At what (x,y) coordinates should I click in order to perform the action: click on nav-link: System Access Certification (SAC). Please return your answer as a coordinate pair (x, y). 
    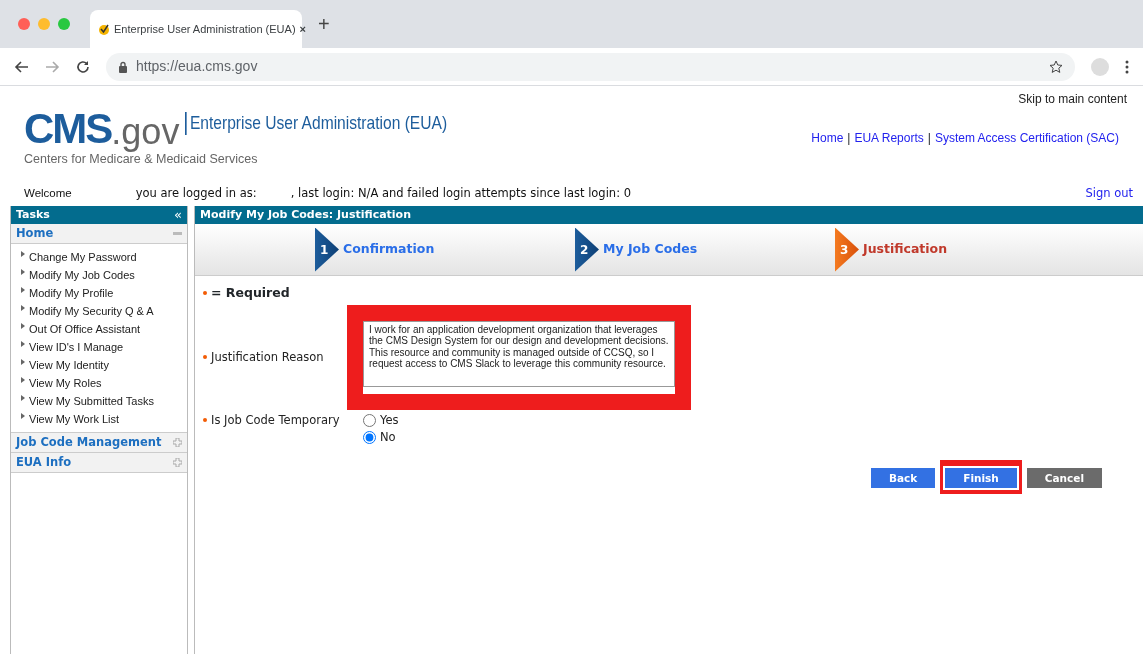
    Looking at the image, I should click on (1026, 138).